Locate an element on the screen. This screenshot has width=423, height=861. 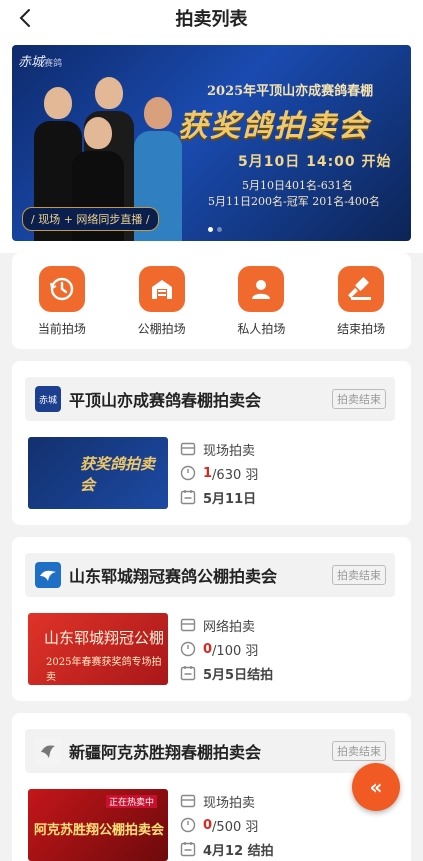
category-grid: 当前拍场 公棚拍场 私人拍场 结束拍场 is located at coordinates (211, 301).